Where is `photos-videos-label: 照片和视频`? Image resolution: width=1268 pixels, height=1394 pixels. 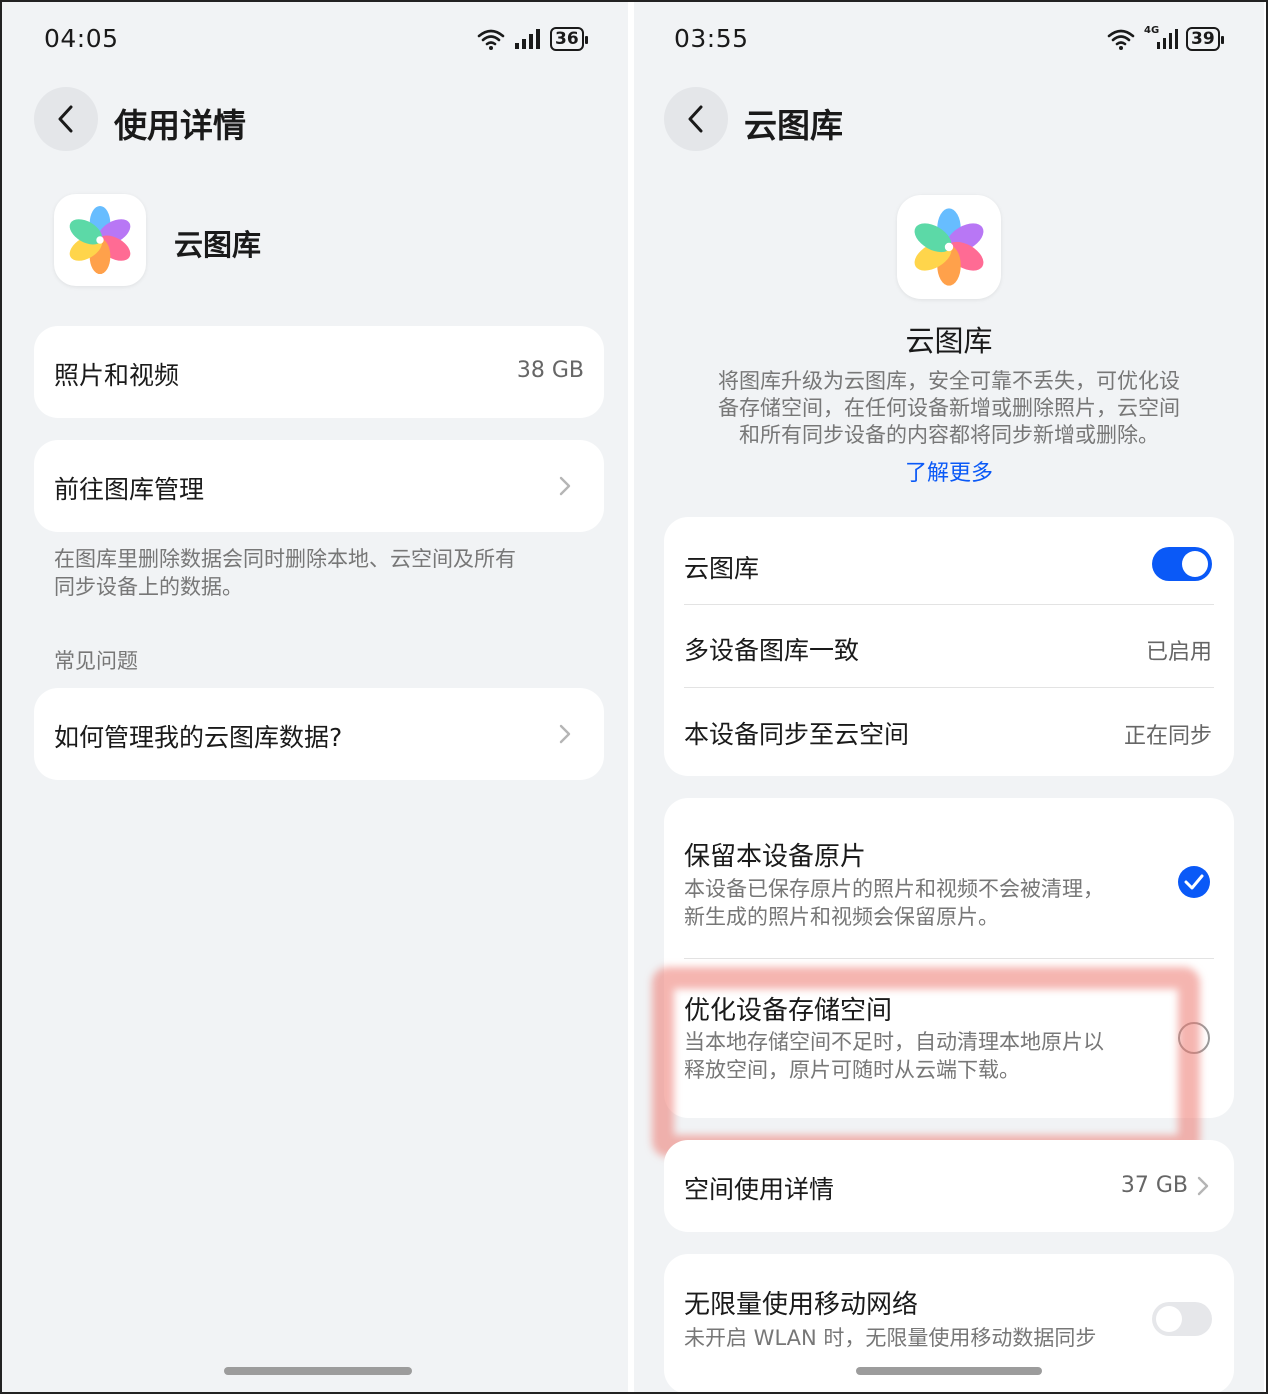
photos-videos-label: 照片和视频 is located at coordinates (117, 375).